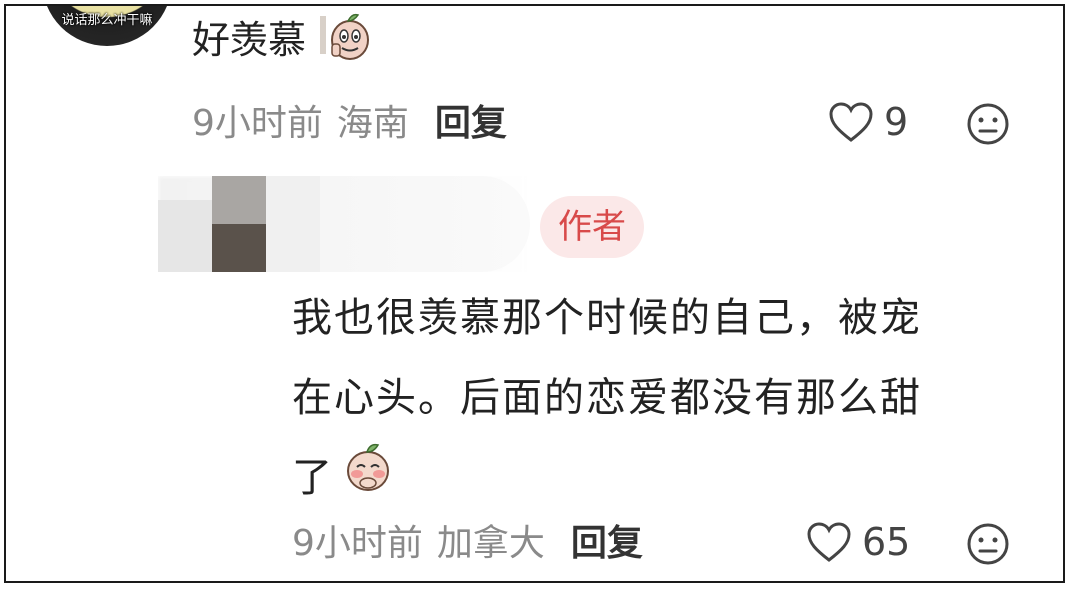 This screenshot has width=1071, height=589. What do you see at coordinates (249, 40) in the screenshot?
I see `comment-text: 好羡慕` at bounding box center [249, 40].